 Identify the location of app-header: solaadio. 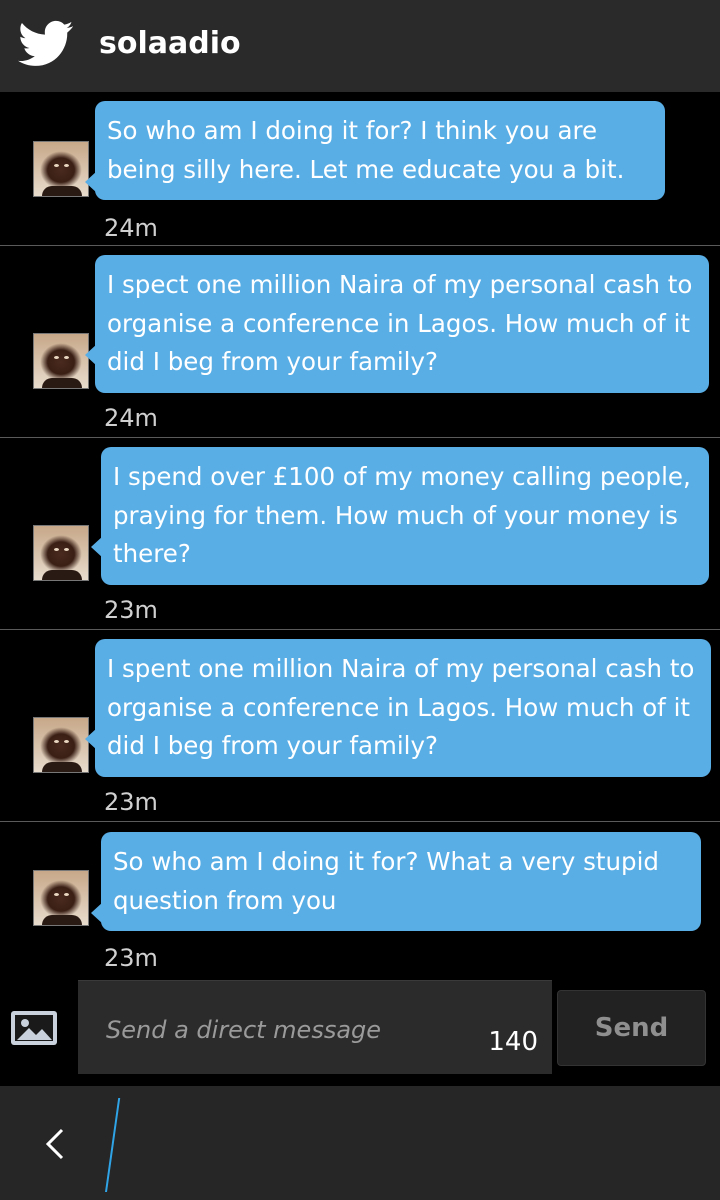
(360, 46).